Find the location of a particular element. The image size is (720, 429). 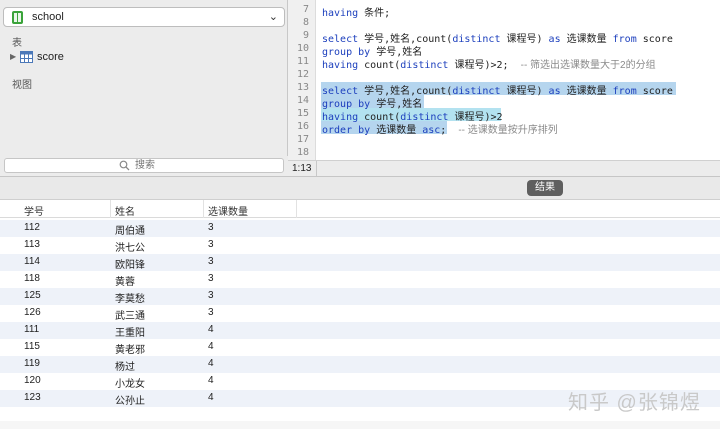

column-header: 姓名 is located at coordinates (125, 210).